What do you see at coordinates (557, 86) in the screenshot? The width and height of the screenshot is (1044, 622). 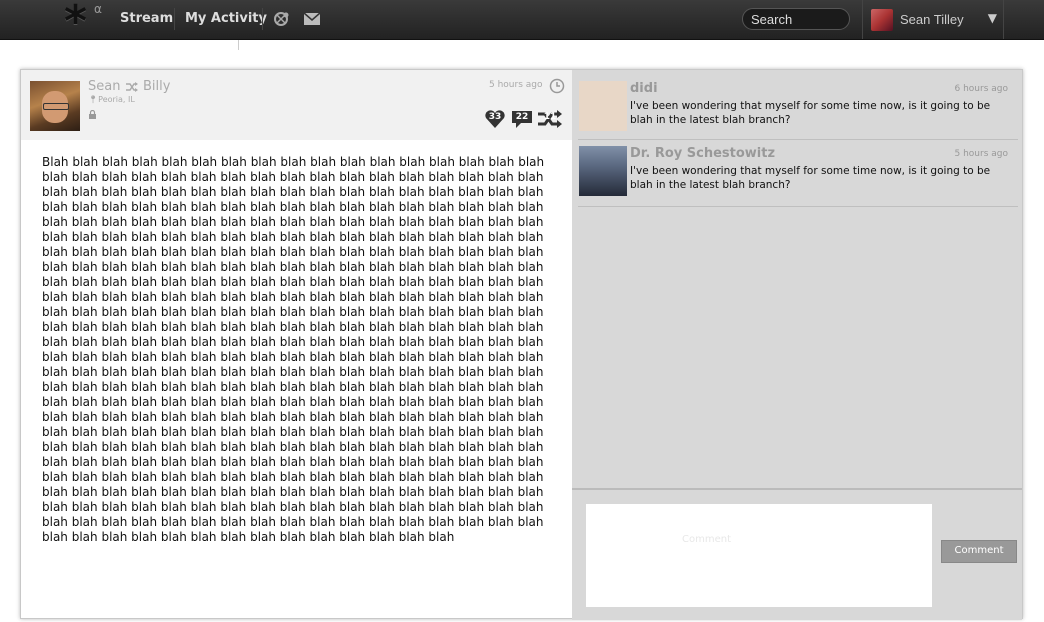 I see `clock-icon` at bounding box center [557, 86].